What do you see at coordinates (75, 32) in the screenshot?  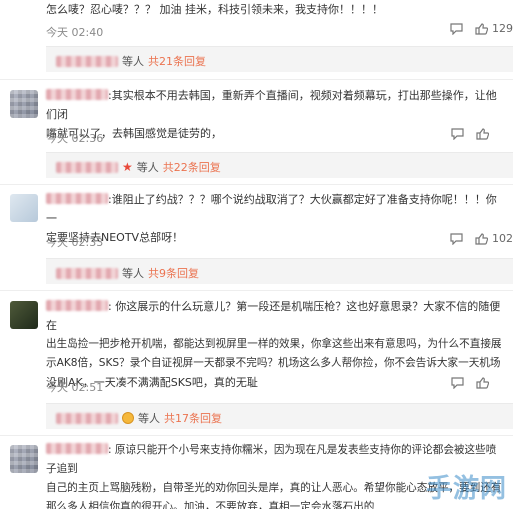 I see `comment-time: 今天 02:40` at bounding box center [75, 32].